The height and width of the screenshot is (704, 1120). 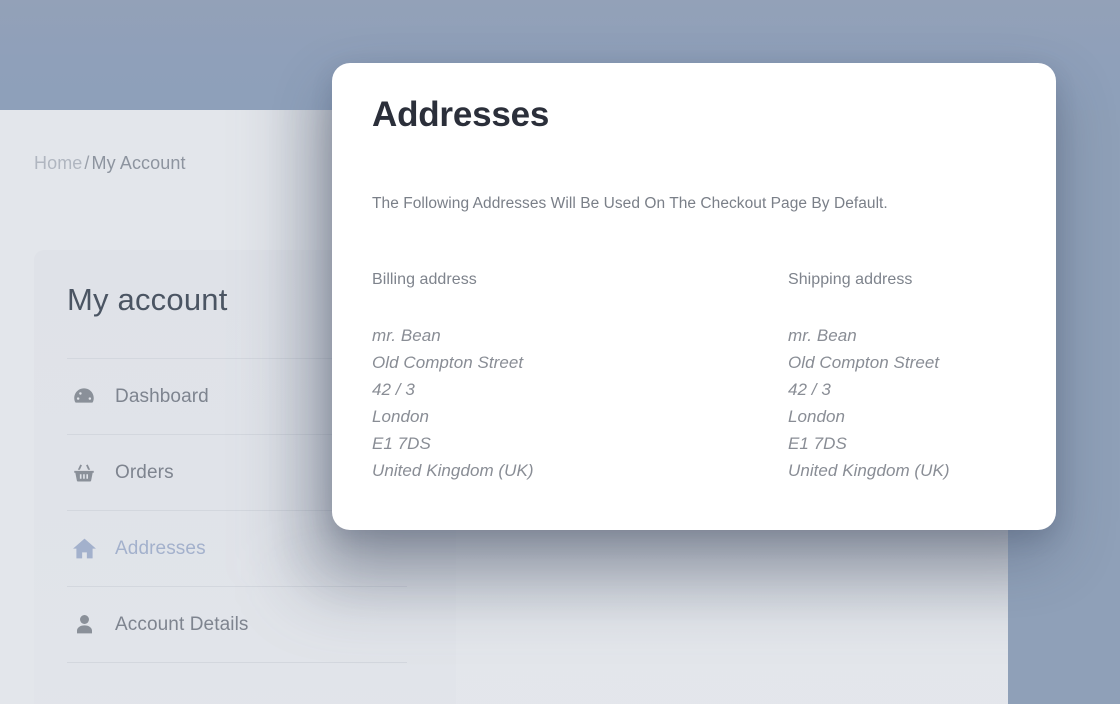 What do you see at coordinates (147, 299) in the screenshot?
I see `page-title: My account` at bounding box center [147, 299].